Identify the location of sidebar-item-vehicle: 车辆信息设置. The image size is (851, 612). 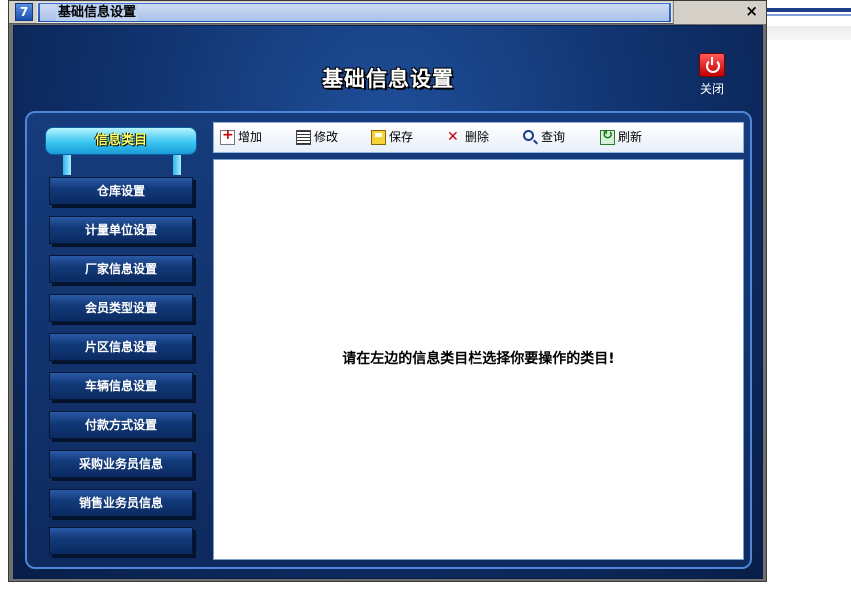
(121, 386).